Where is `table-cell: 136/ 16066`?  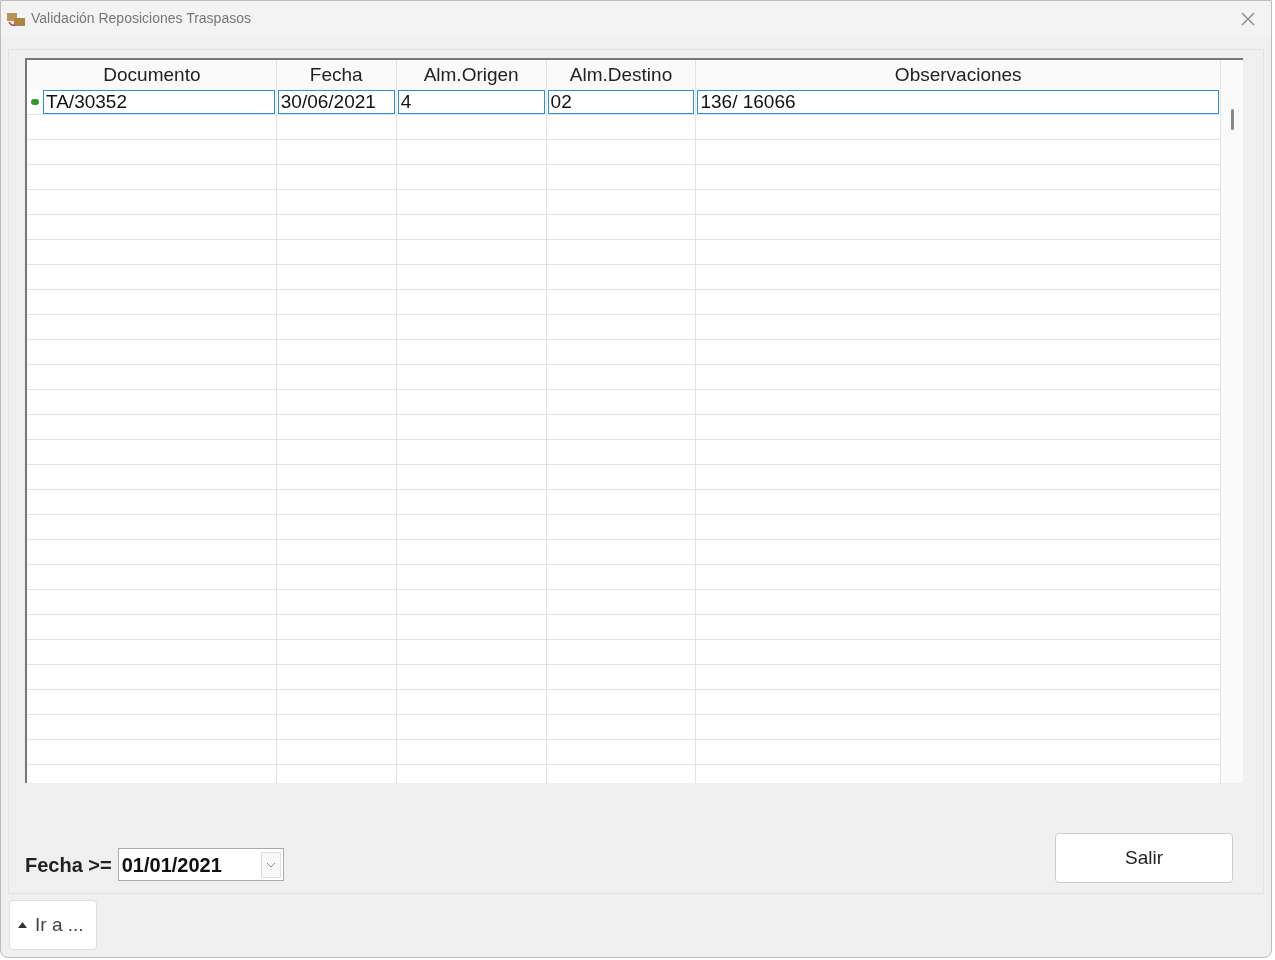
table-cell: 136/ 16066 is located at coordinates (958, 102).